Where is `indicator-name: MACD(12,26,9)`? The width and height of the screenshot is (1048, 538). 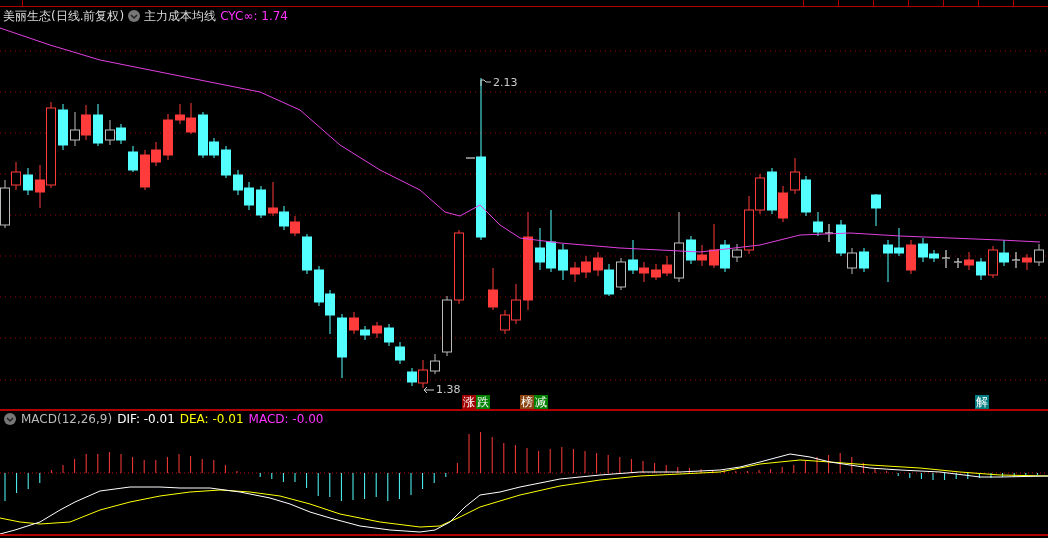 indicator-name: MACD(12,26,9) is located at coordinates (67, 419).